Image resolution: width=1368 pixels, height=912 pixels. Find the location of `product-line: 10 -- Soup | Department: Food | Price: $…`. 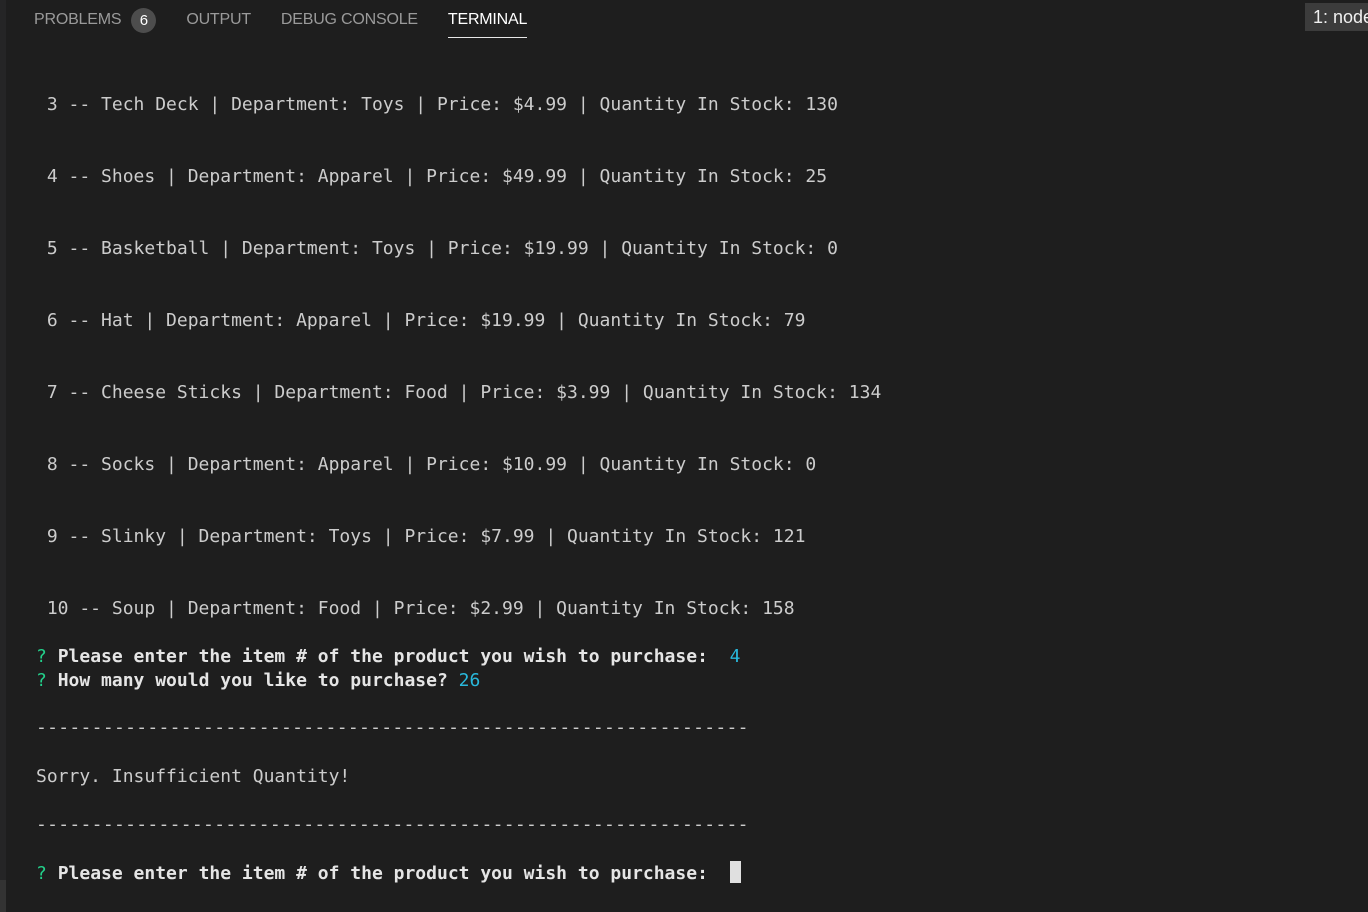

product-line: 10 -- Soup | Department: Food | Price: $… is located at coordinates (415, 608).